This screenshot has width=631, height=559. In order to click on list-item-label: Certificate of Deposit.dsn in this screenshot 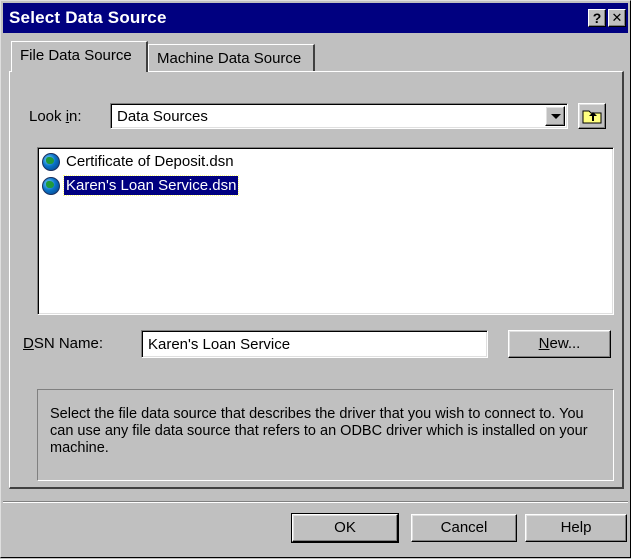, I will do `click(150, 161)`.